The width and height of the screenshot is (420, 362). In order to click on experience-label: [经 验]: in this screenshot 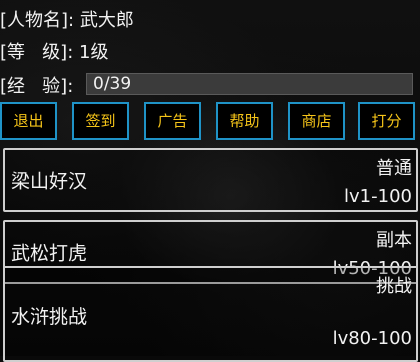, I will do `click(39, 86)`.